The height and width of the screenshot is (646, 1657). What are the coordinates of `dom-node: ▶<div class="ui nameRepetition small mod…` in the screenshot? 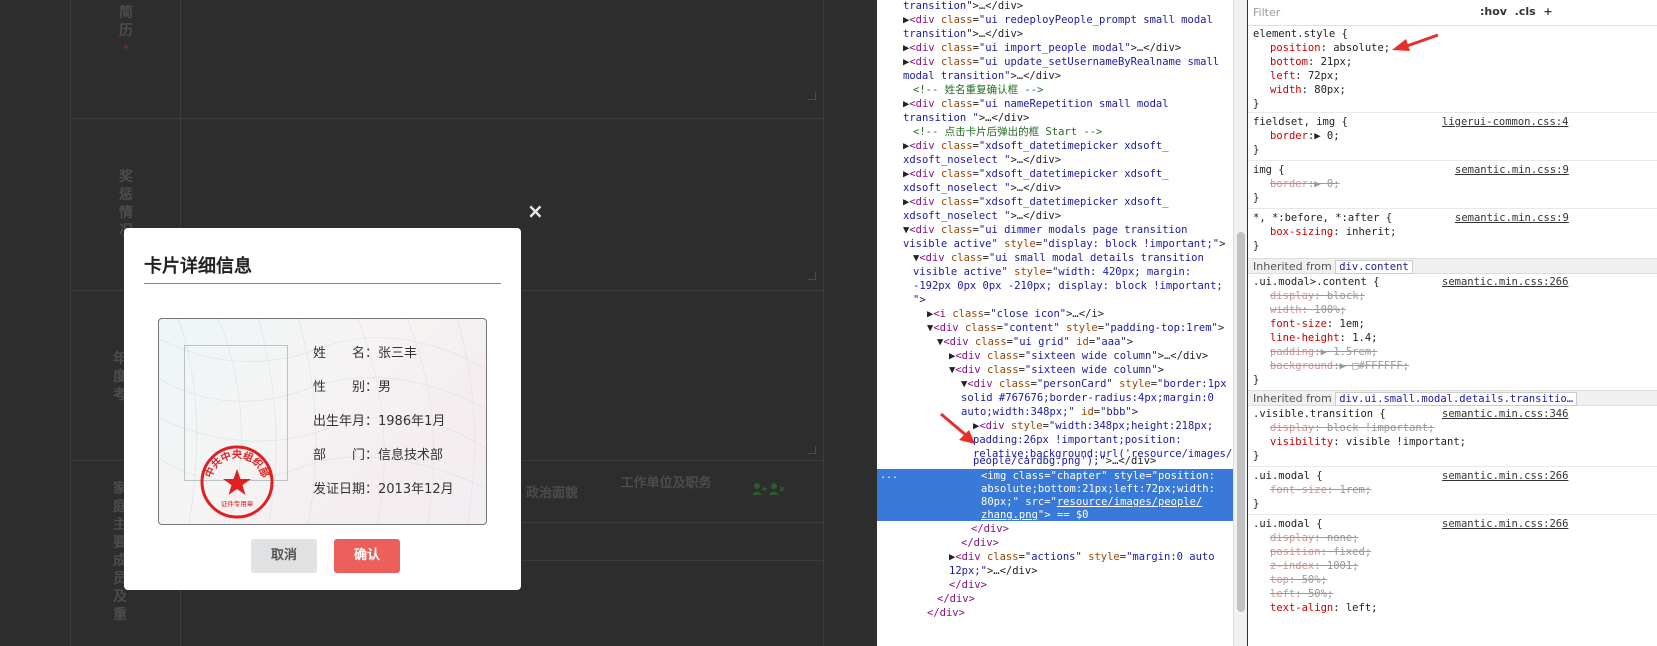 It's located at (1036, 105).